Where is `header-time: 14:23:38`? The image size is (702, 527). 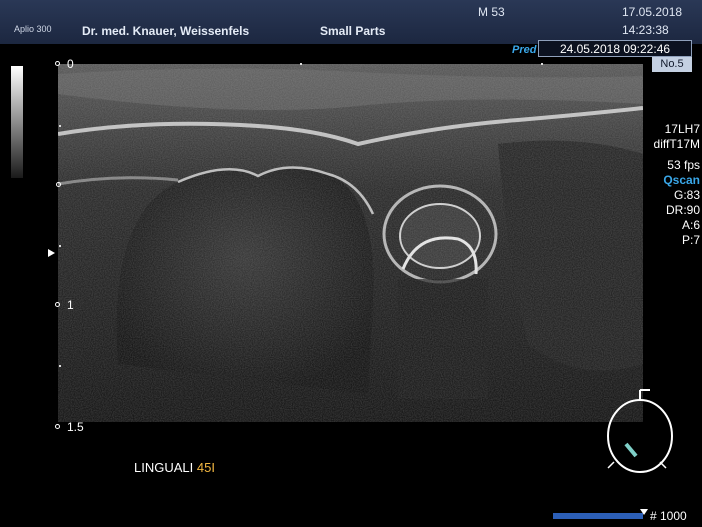 header-time: 14:23:38 is located at coordinates (645, 30).